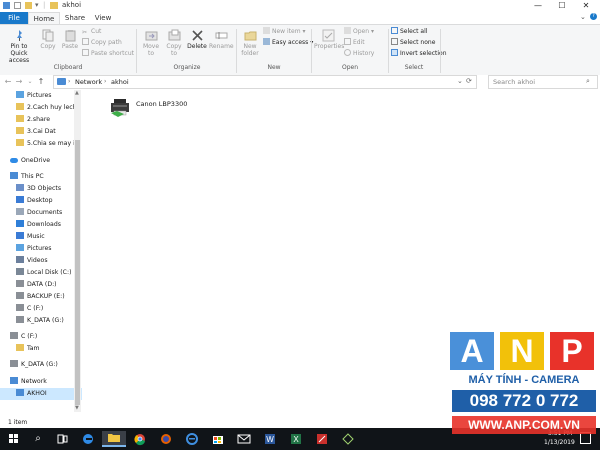 The image size is (600, 450). Describe the element at coordinates (174, 43) in the screenshot. I see `copy-to-button: Copy to` at that location.